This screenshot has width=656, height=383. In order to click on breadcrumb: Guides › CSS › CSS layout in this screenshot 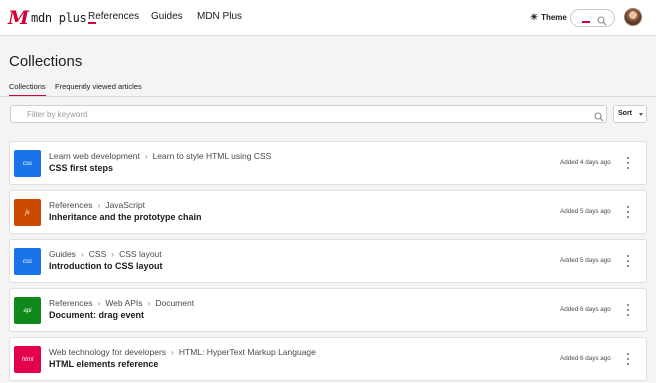, I will do `click(105, 254)`.